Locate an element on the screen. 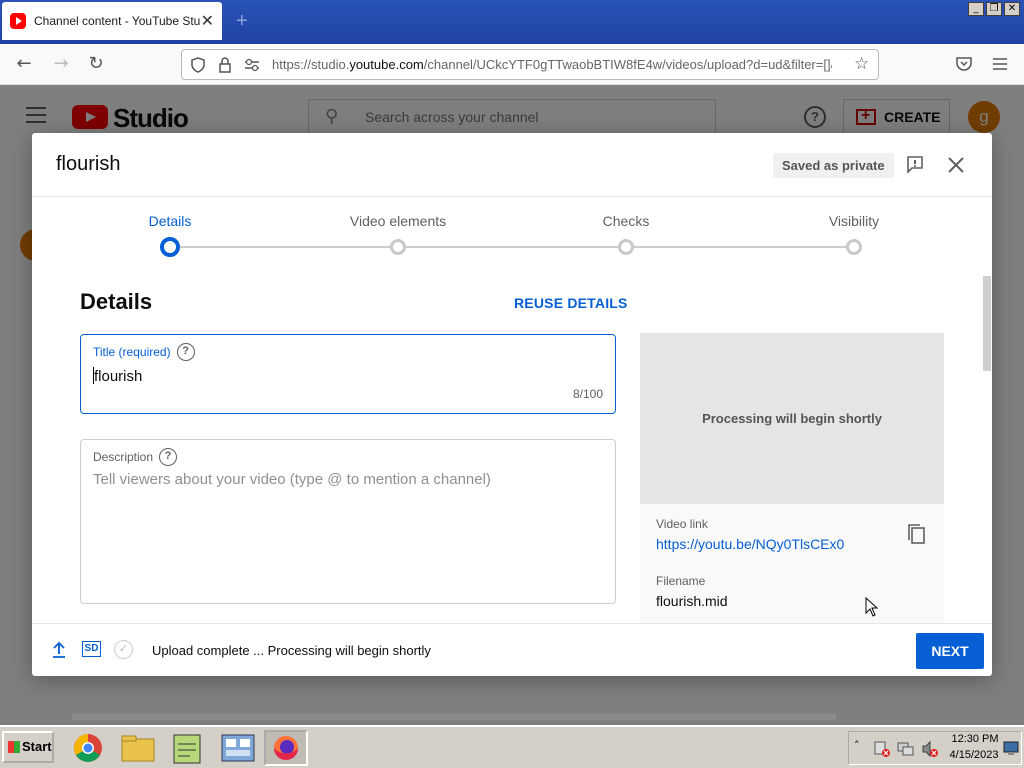  filename-value: flourish.mid is located at coordinates (692, 601).